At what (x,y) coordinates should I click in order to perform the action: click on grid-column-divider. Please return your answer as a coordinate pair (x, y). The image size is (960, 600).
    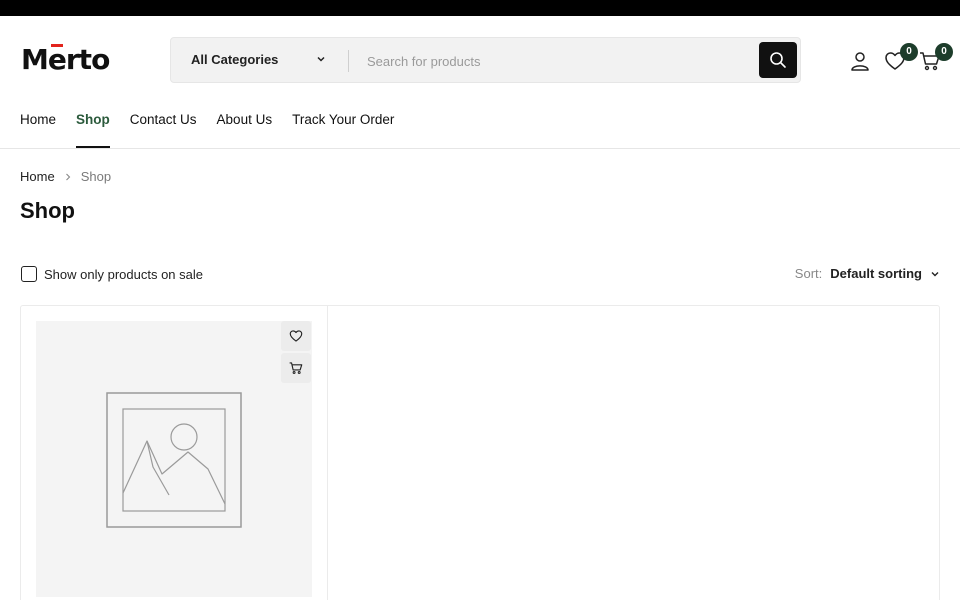
    Looking at the image, I should click on (327, 453).